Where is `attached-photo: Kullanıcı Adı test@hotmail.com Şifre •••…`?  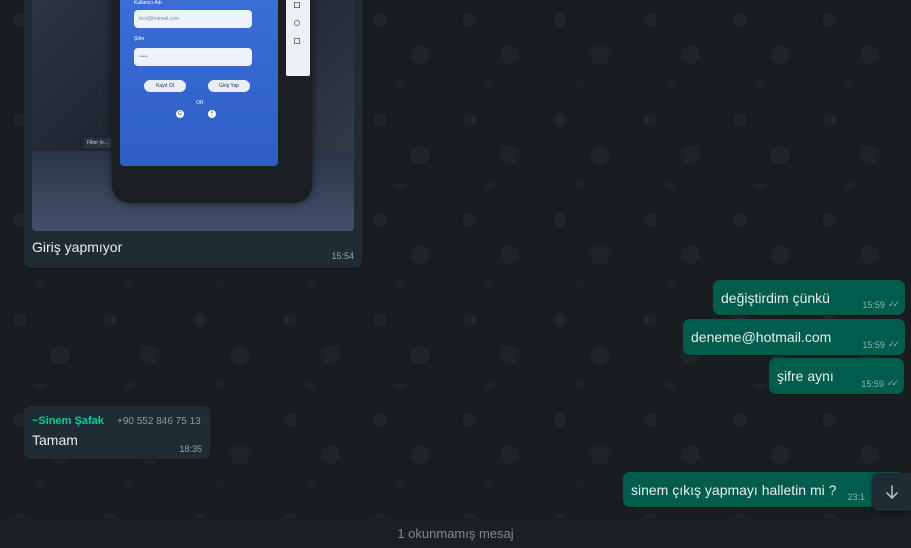
attached-photo: Kullanıcı Adı test@hotmail.com Şifre •••… is located at coordinates (193, 115).